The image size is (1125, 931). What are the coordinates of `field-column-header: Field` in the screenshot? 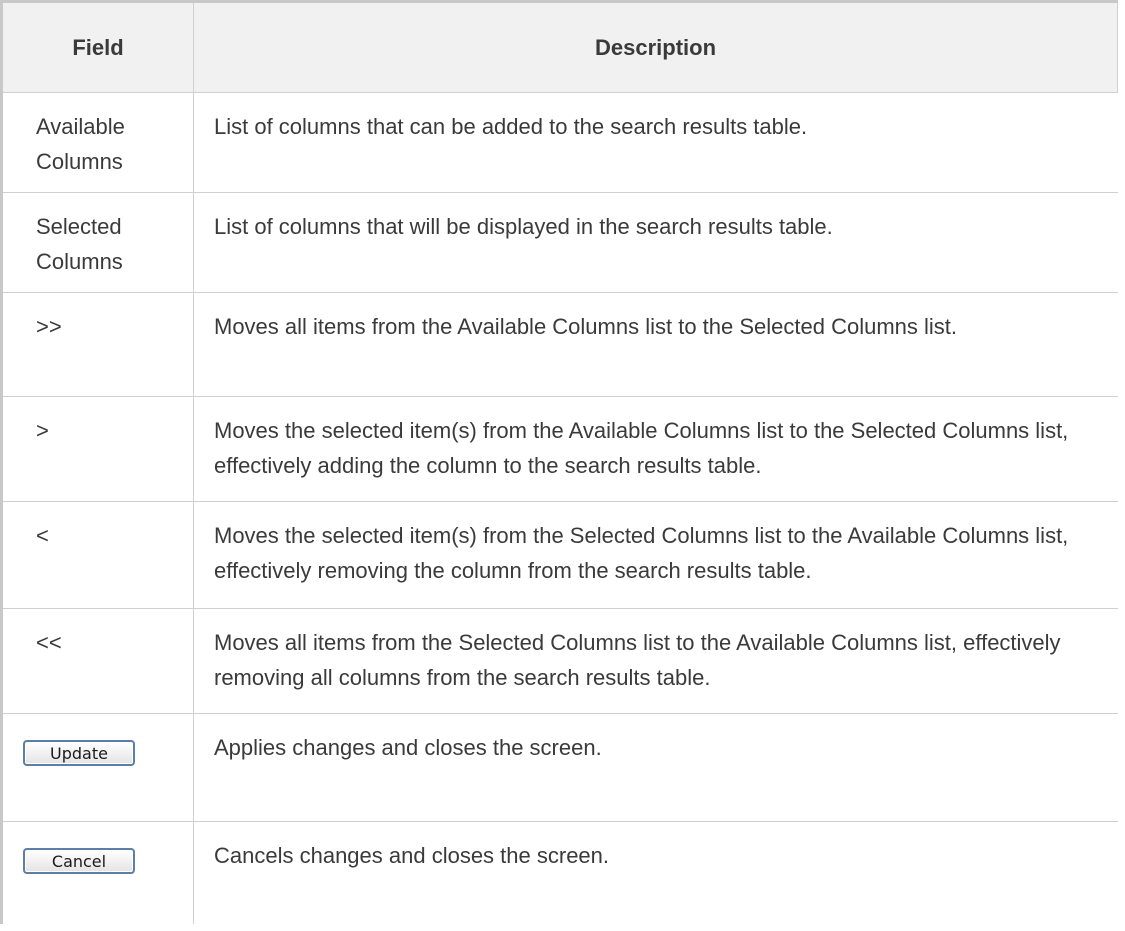 It's located at (97, 46).